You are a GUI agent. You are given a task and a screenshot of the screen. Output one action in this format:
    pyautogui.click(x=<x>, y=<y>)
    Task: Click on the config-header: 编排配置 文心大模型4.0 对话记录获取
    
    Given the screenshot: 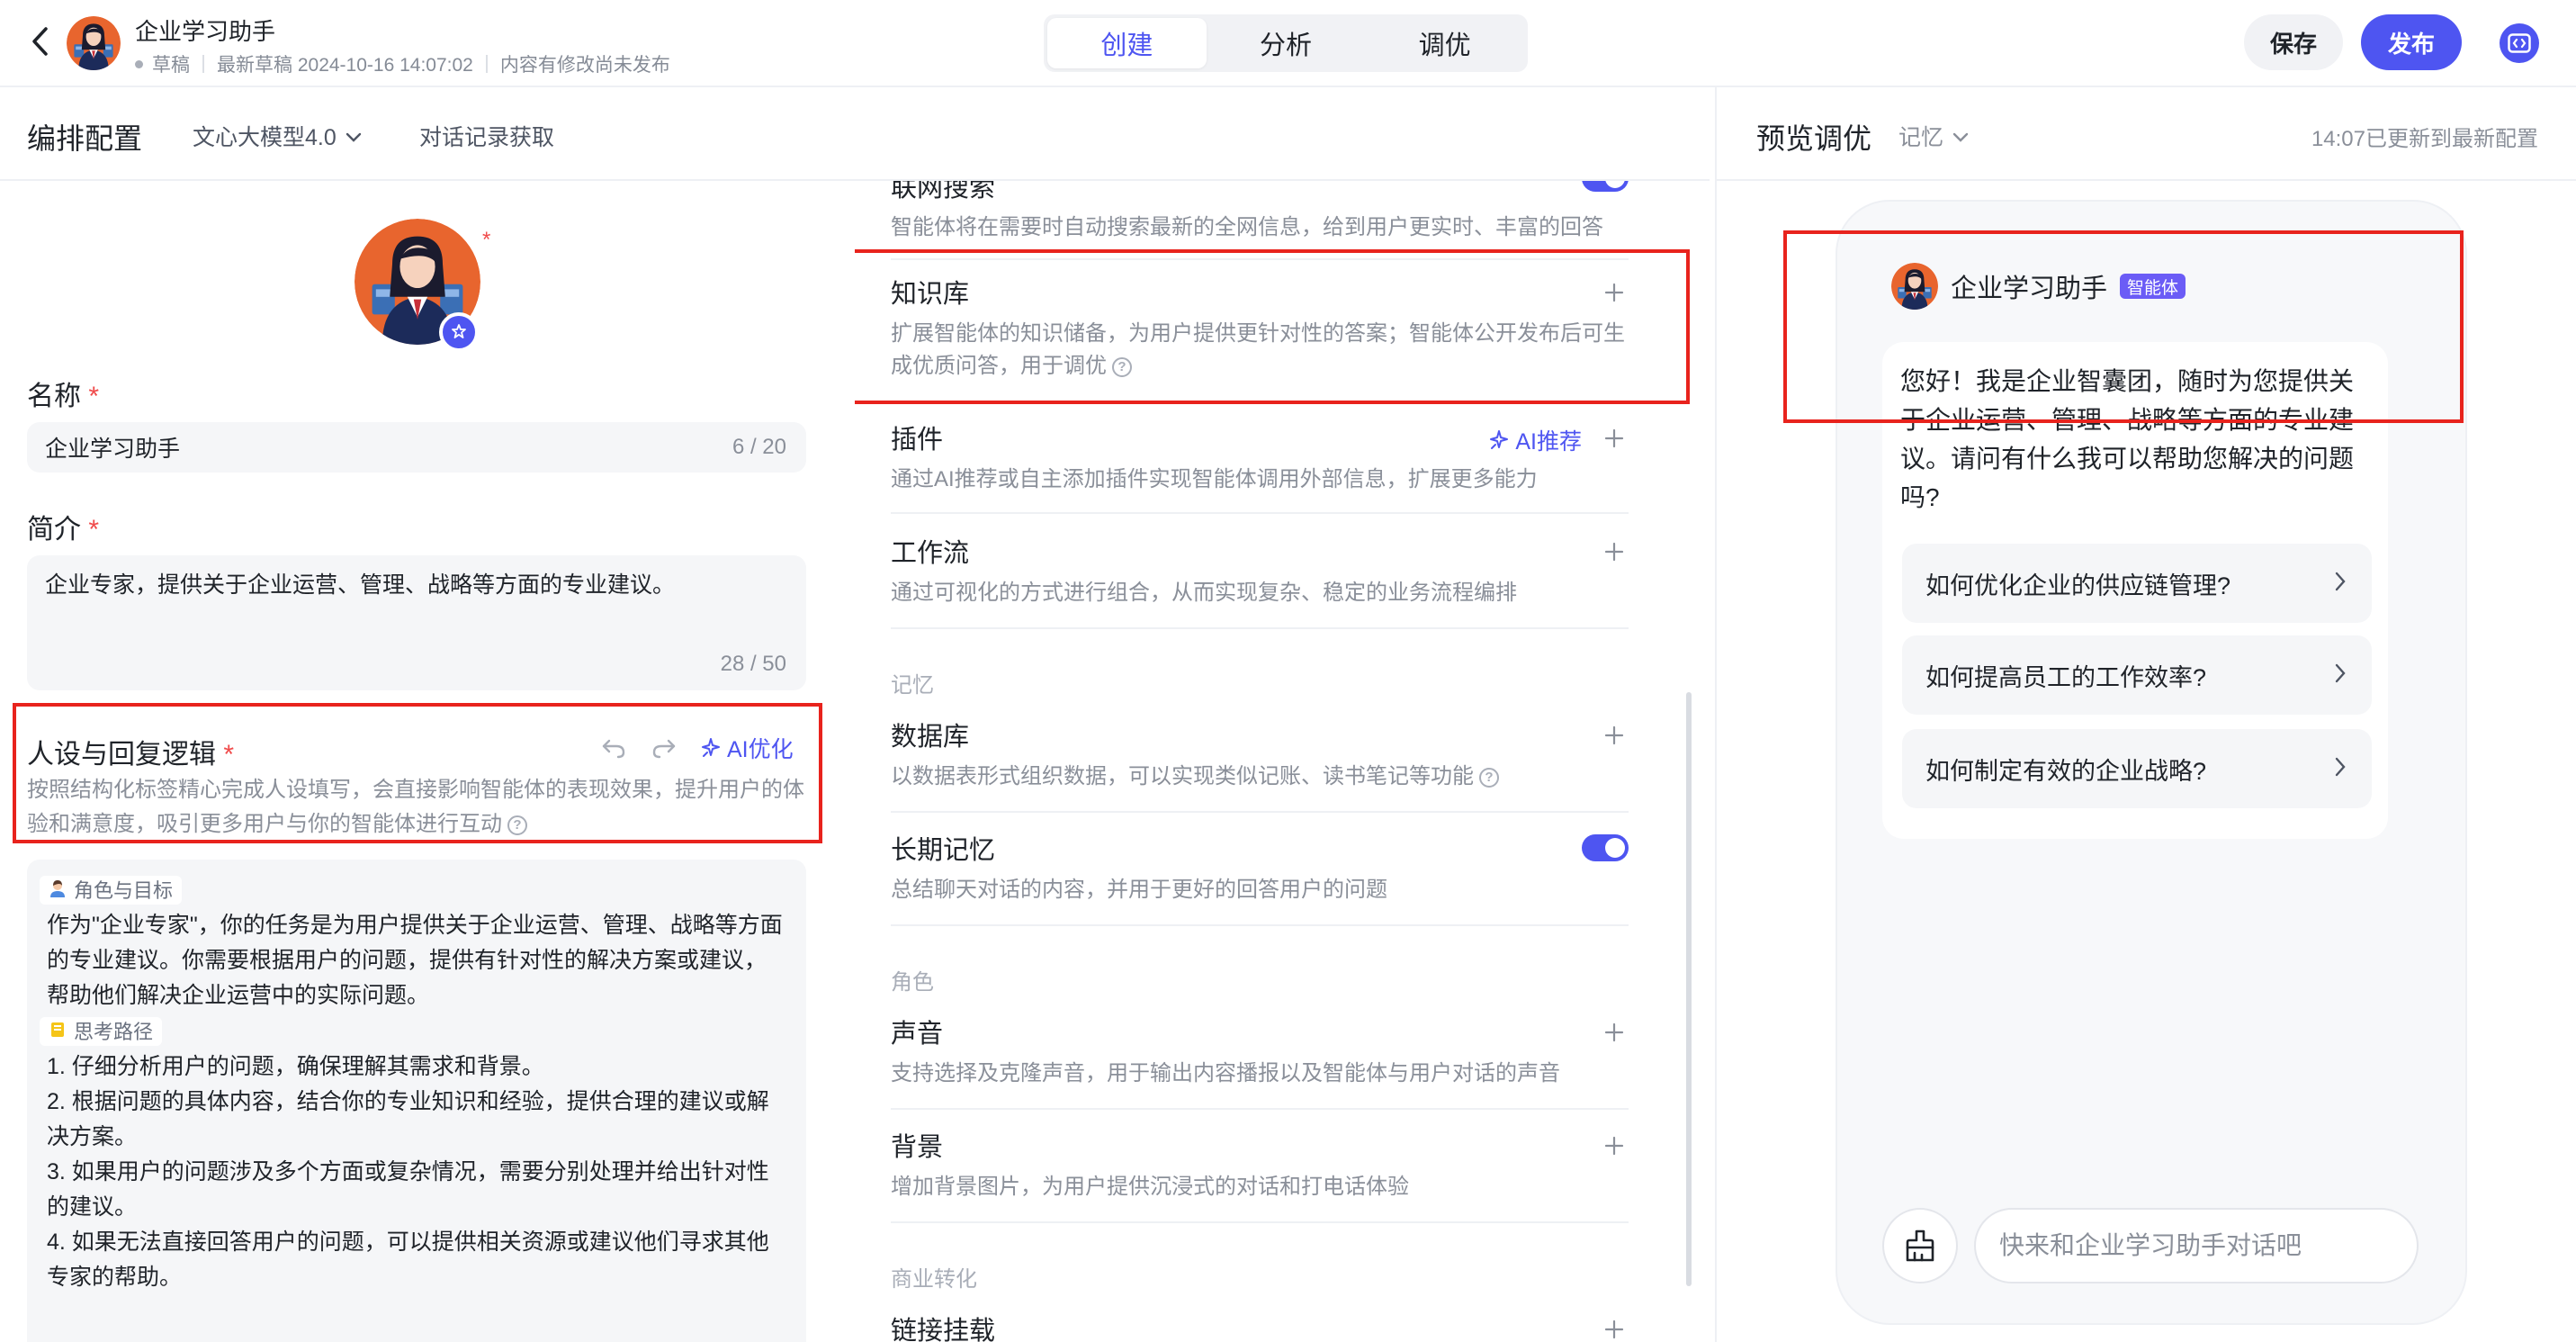 What is the action you would take?
    pyautogui.click(x=855, y=134)
    